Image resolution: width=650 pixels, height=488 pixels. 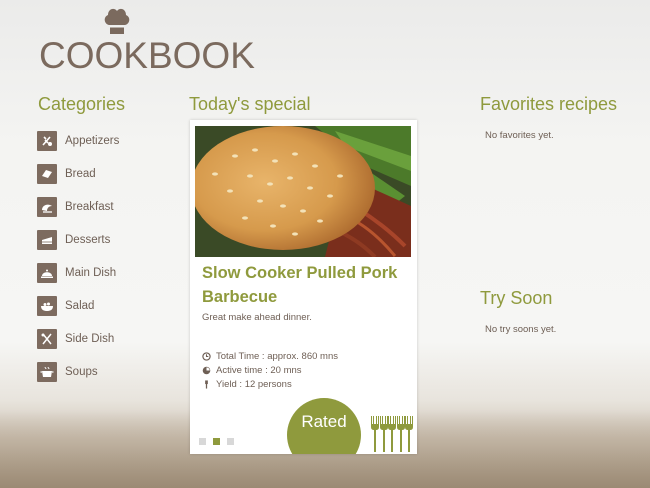 What do you see at coordinates (81, 371) in the screenshot?
I see `category-label: Soups` at bounding box center [81, 371].